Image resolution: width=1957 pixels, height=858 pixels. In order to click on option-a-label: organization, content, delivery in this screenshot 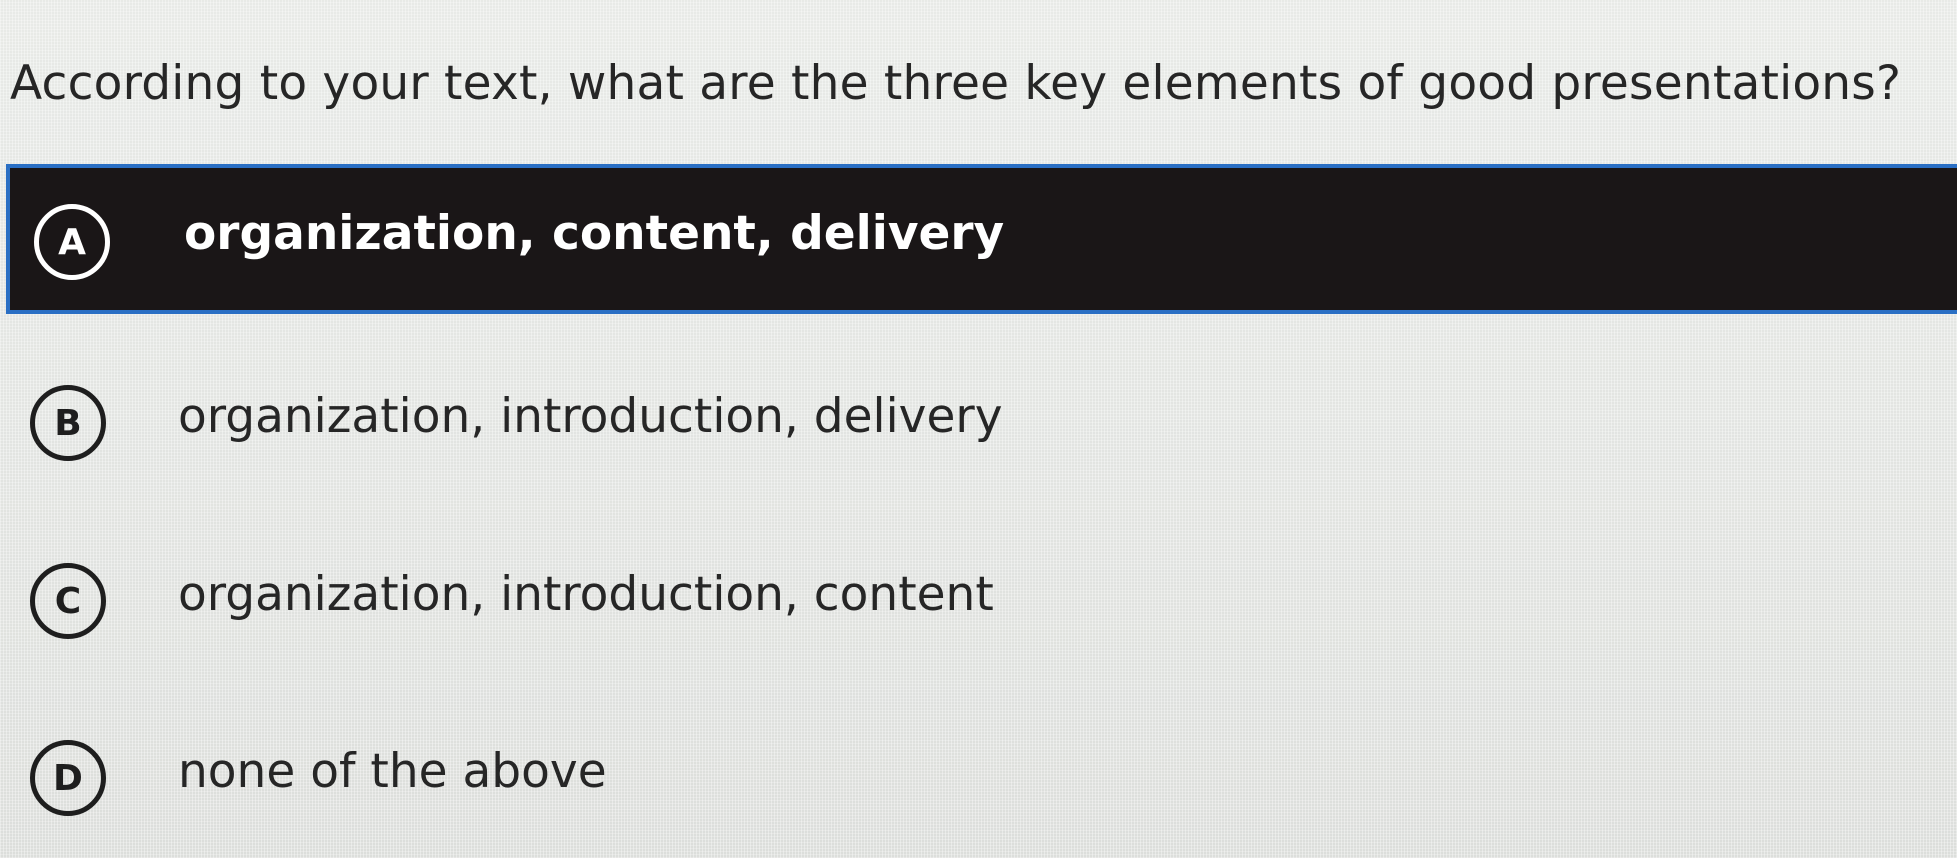, I will do `click(594, 233)`.